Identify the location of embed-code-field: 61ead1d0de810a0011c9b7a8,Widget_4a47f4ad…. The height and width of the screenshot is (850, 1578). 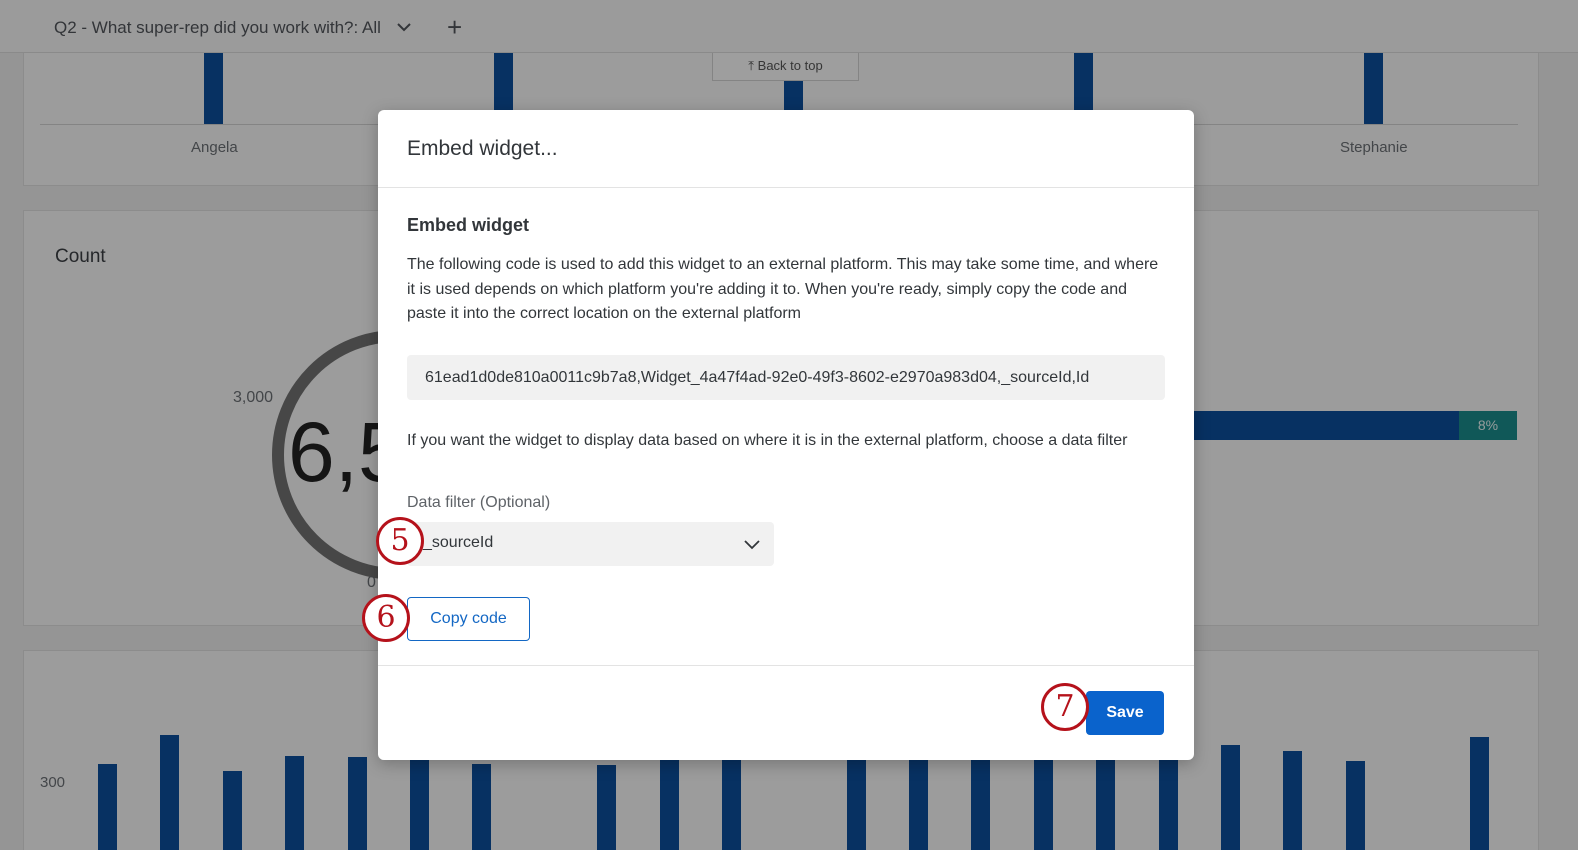
(786, 377).